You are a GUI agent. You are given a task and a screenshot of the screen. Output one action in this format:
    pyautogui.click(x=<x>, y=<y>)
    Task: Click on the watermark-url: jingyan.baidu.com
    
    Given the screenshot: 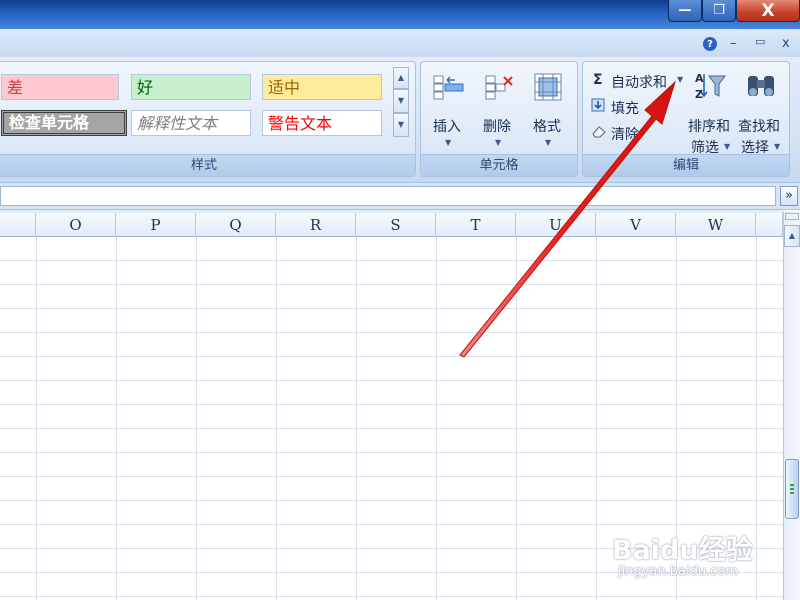 What is the action you would take?
    pyautogui.click(x=678, y=571)
    